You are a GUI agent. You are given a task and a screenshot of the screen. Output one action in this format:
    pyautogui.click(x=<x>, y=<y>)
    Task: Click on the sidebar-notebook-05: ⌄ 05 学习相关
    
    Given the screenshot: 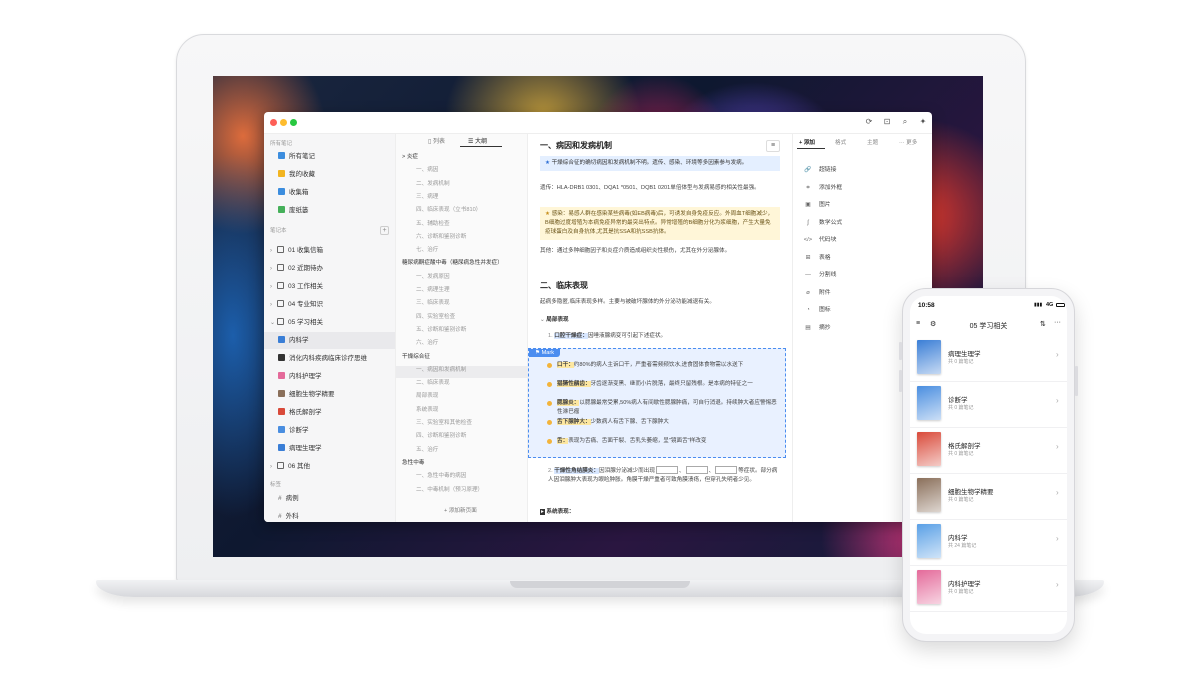 What is the action you would take?
    pyautogui.click(x=329, y=322)
    